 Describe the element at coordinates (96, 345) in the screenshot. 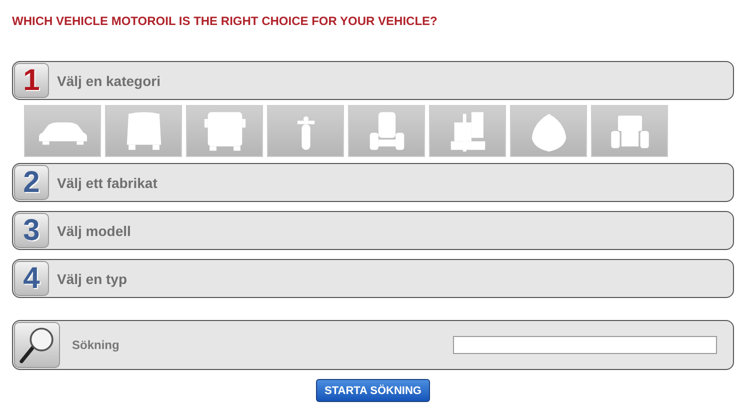

I see `search-label: Sökning` at that location.